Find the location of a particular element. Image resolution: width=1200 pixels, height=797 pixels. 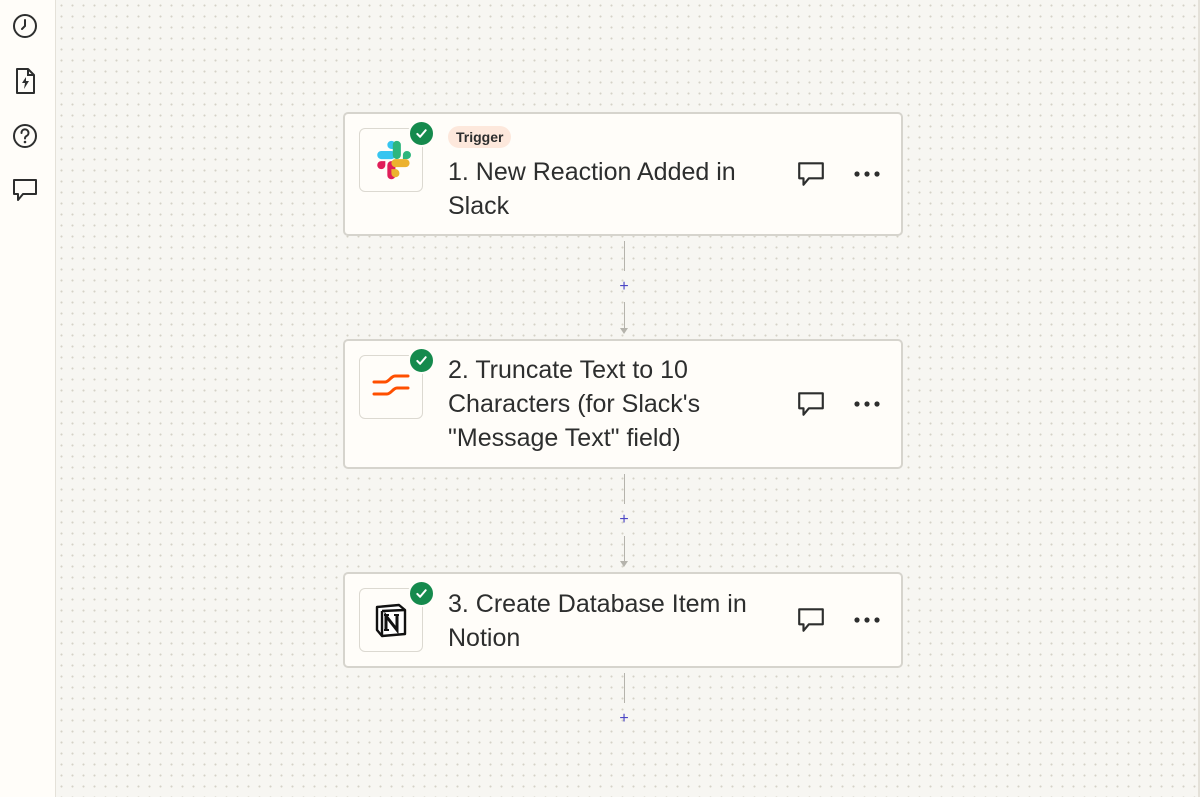

zap-file-icon is located at coordinates (25, 81).